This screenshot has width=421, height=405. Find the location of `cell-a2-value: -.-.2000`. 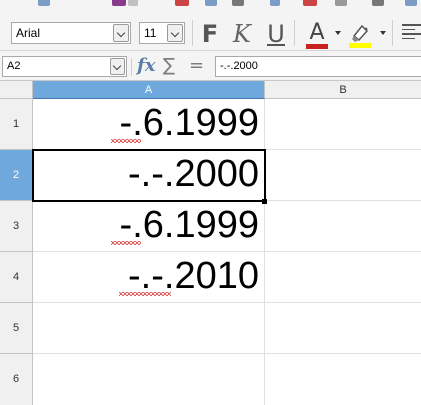

cell-a2-value: -.-.2000 is located at coordinates (193, 174).